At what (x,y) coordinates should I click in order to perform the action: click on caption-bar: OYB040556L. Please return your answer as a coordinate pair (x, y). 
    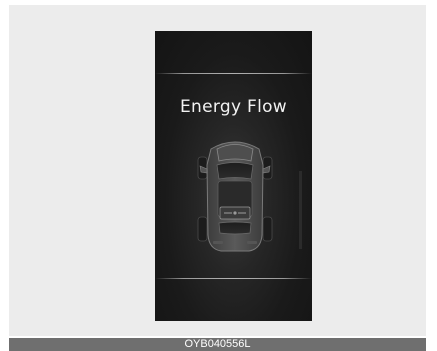
    Looking at the image, I should click on (217, 344).